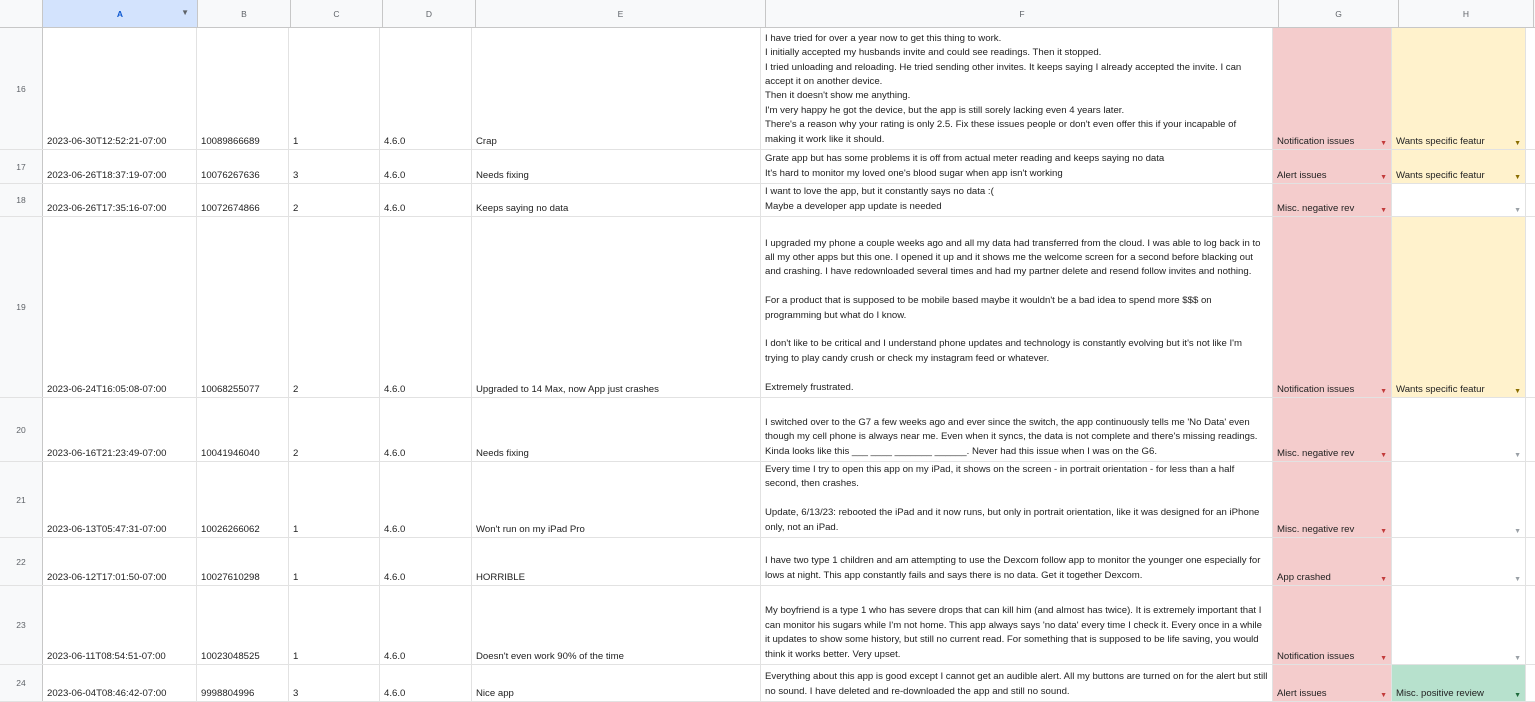 This screenshot has width=1535, height=702. What do you see at coordinates (243, 499) in the screenshot?
I see `review-id-cell: 10026266062` at bounding box center [243, 499].